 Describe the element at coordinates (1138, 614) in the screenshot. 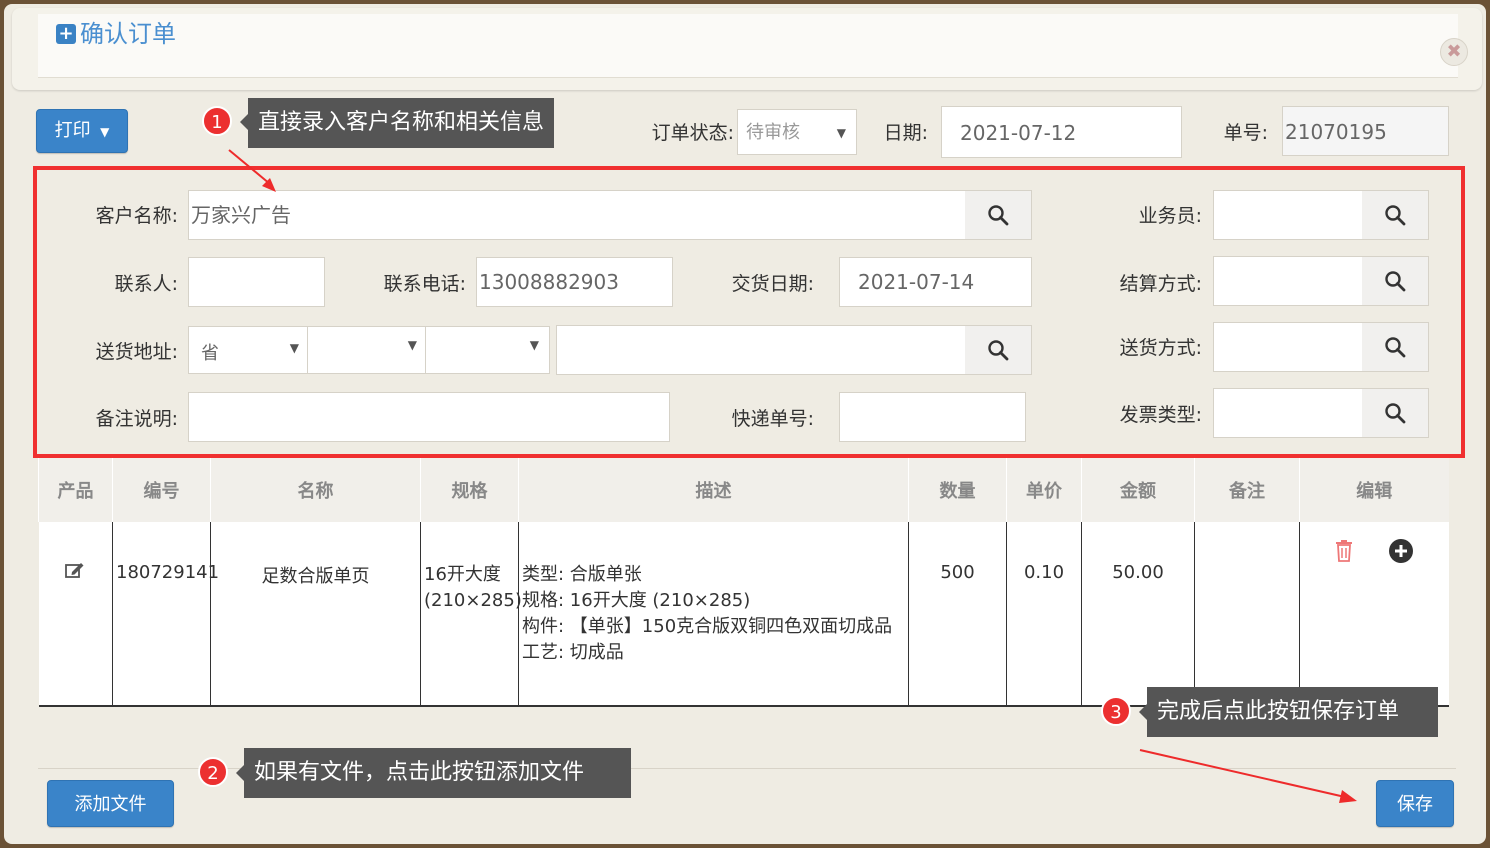

I see `amount-cell: 50.00` at that location.